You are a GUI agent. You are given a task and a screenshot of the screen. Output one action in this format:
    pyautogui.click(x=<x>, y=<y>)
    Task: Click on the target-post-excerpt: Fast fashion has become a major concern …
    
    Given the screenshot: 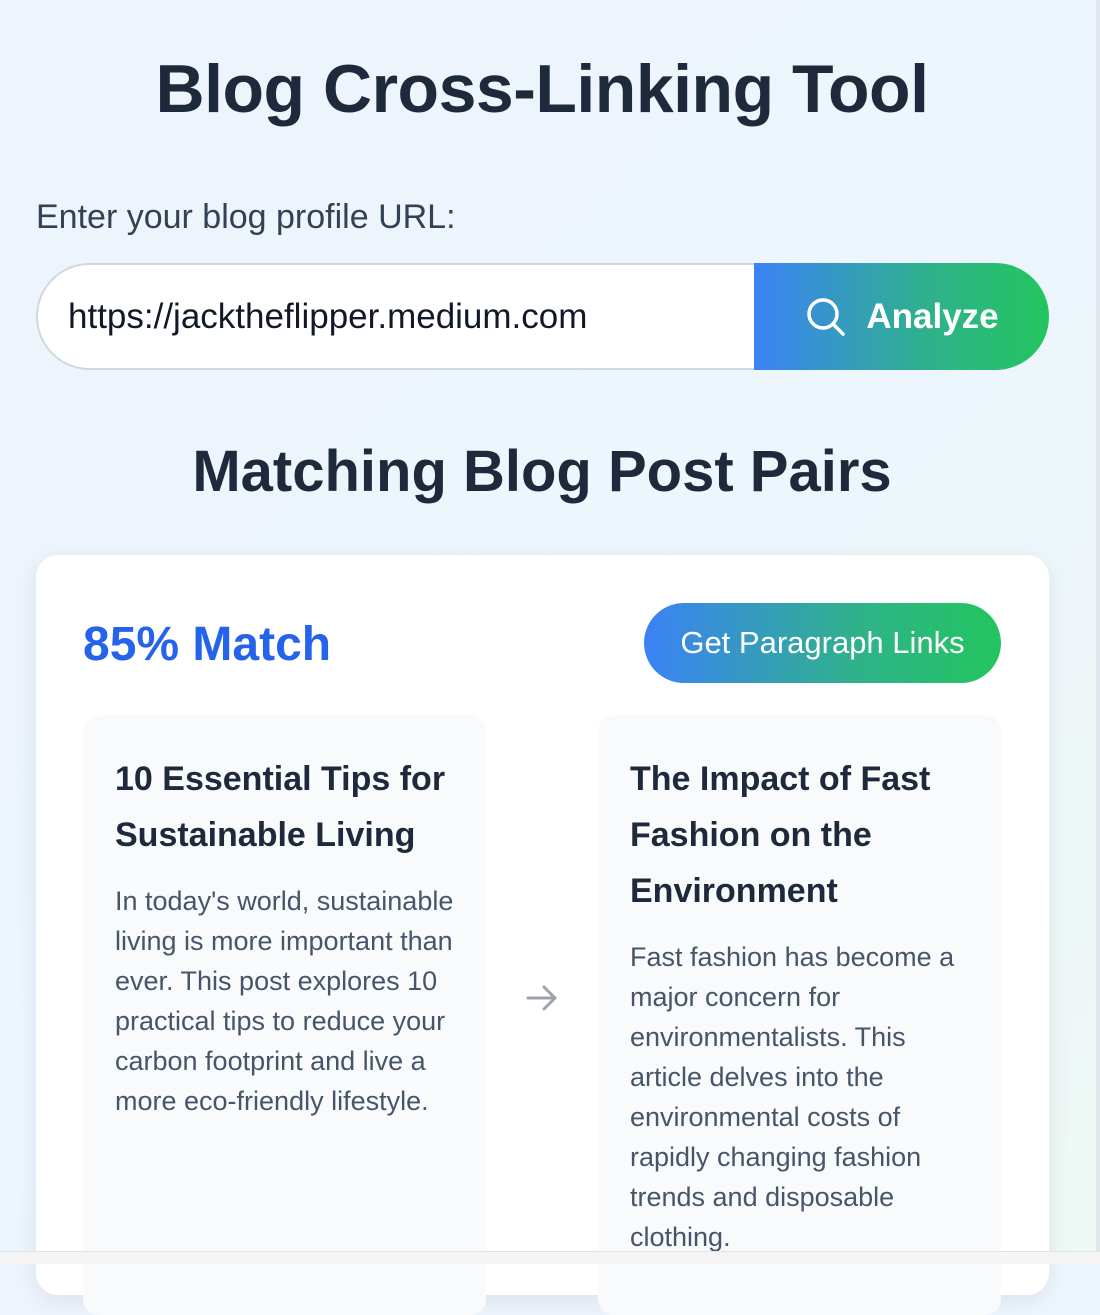 What is the action you would take?
    pyautogui.click(x=792, y=1097)
    